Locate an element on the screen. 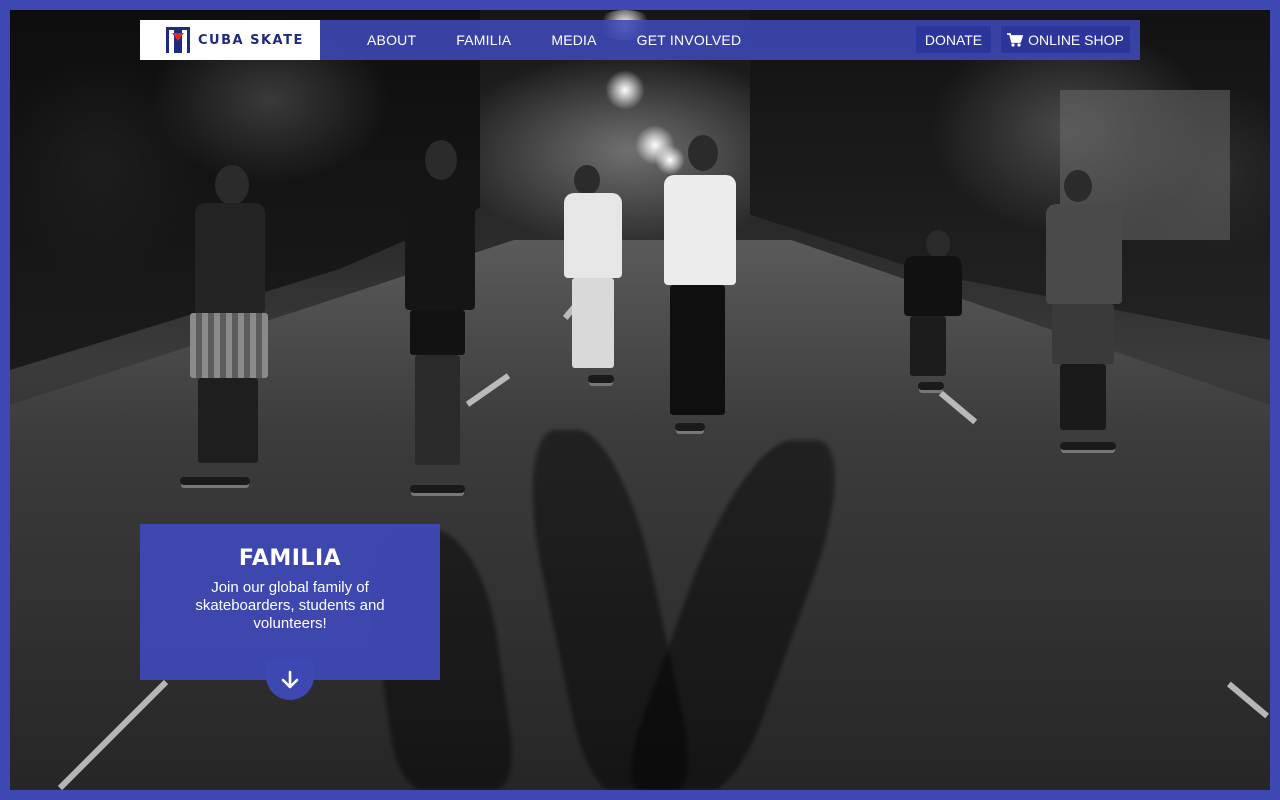 This screenshot has height=800, width=1280. logo: CUBA SKATE is located at coordinates (230, 40).